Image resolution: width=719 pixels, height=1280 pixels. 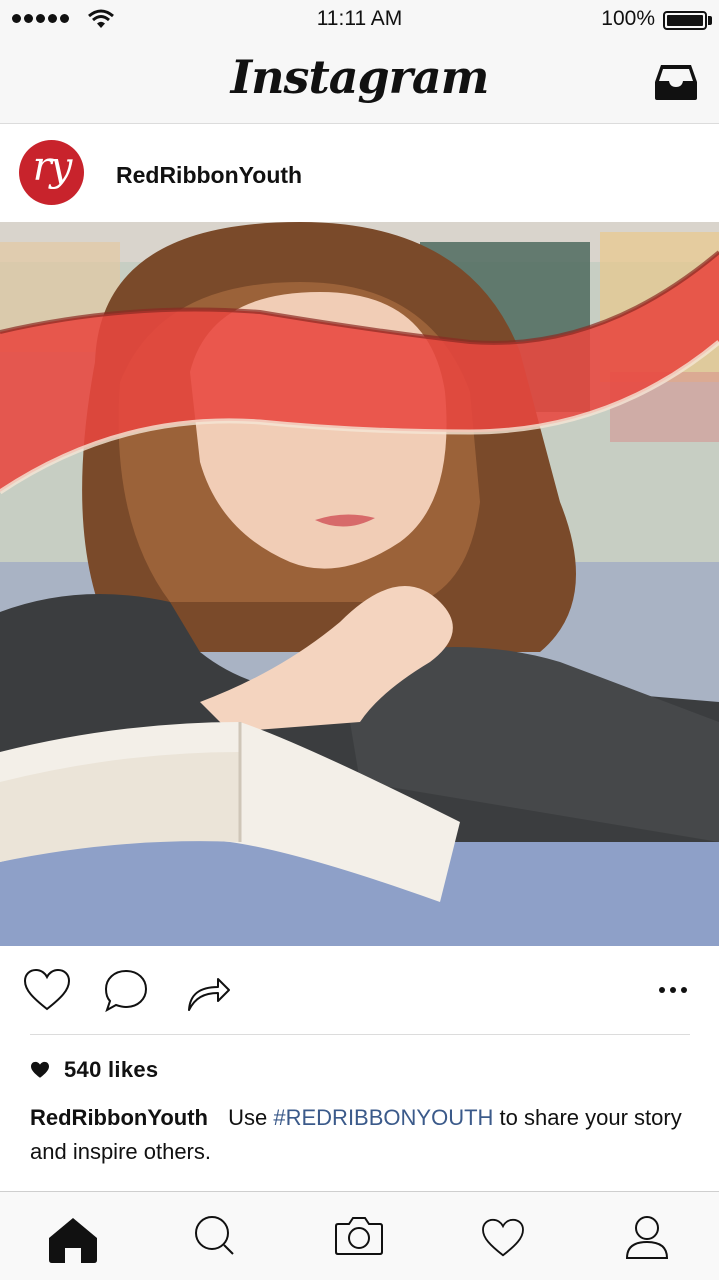 I want to click on heart-icon, so click(x=47, y=990).